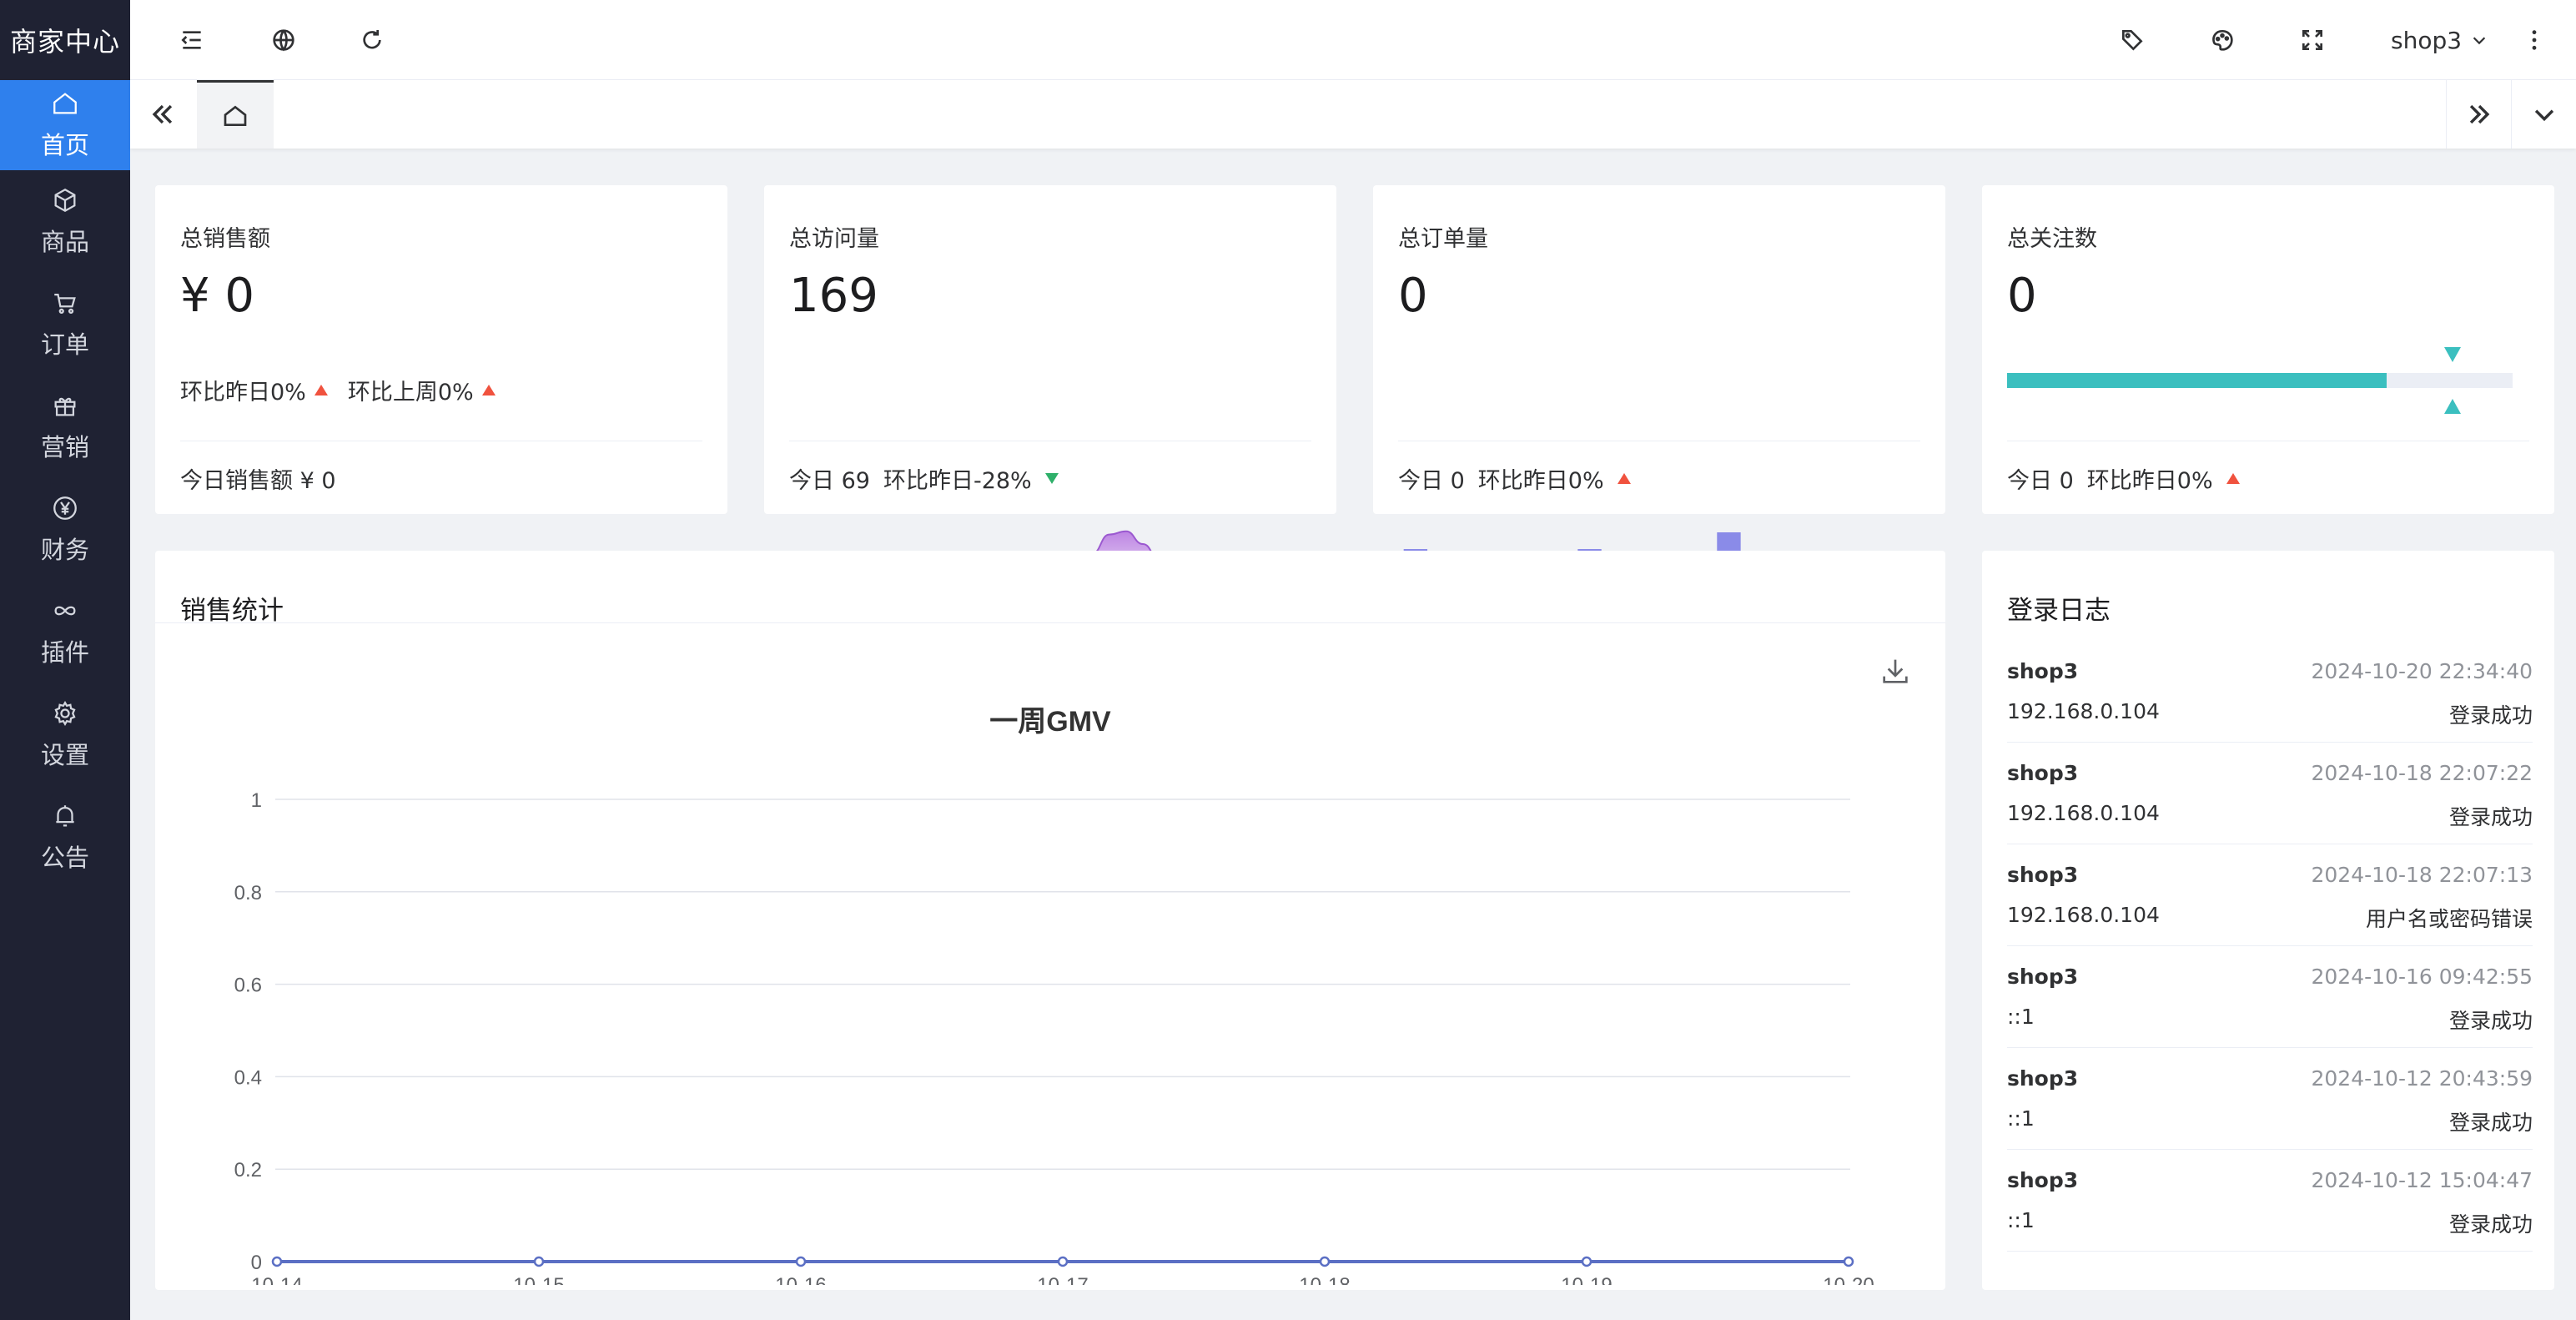  I want to click on stat-card-sales: 总销售额 ¥ 0 环比昨日0% 环比上周0% 今日销售额 ¥ 0, so click(441, 349).